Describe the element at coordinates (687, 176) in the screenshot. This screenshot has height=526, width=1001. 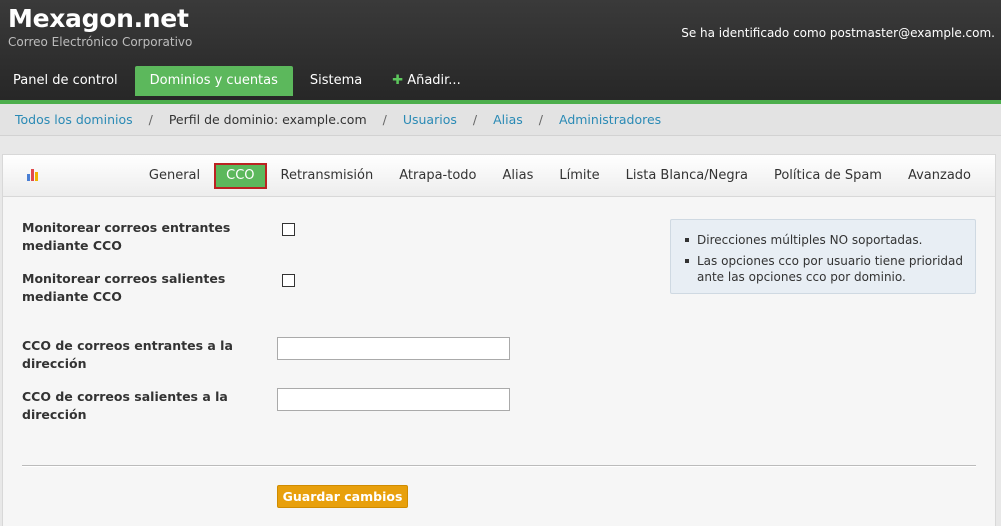
I see `tab-lista-blanca-negra: Lista Blanca/Negra` at that location.